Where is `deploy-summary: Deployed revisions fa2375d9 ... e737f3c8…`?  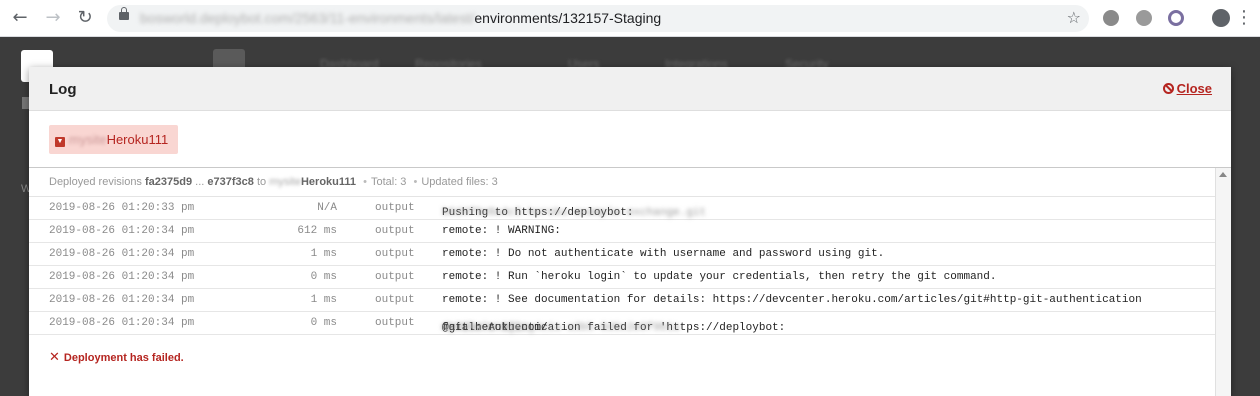
deploy-summary: Deployed revisions fa2375d9 ... e737f3c8… is located at coordinates (622, 182).